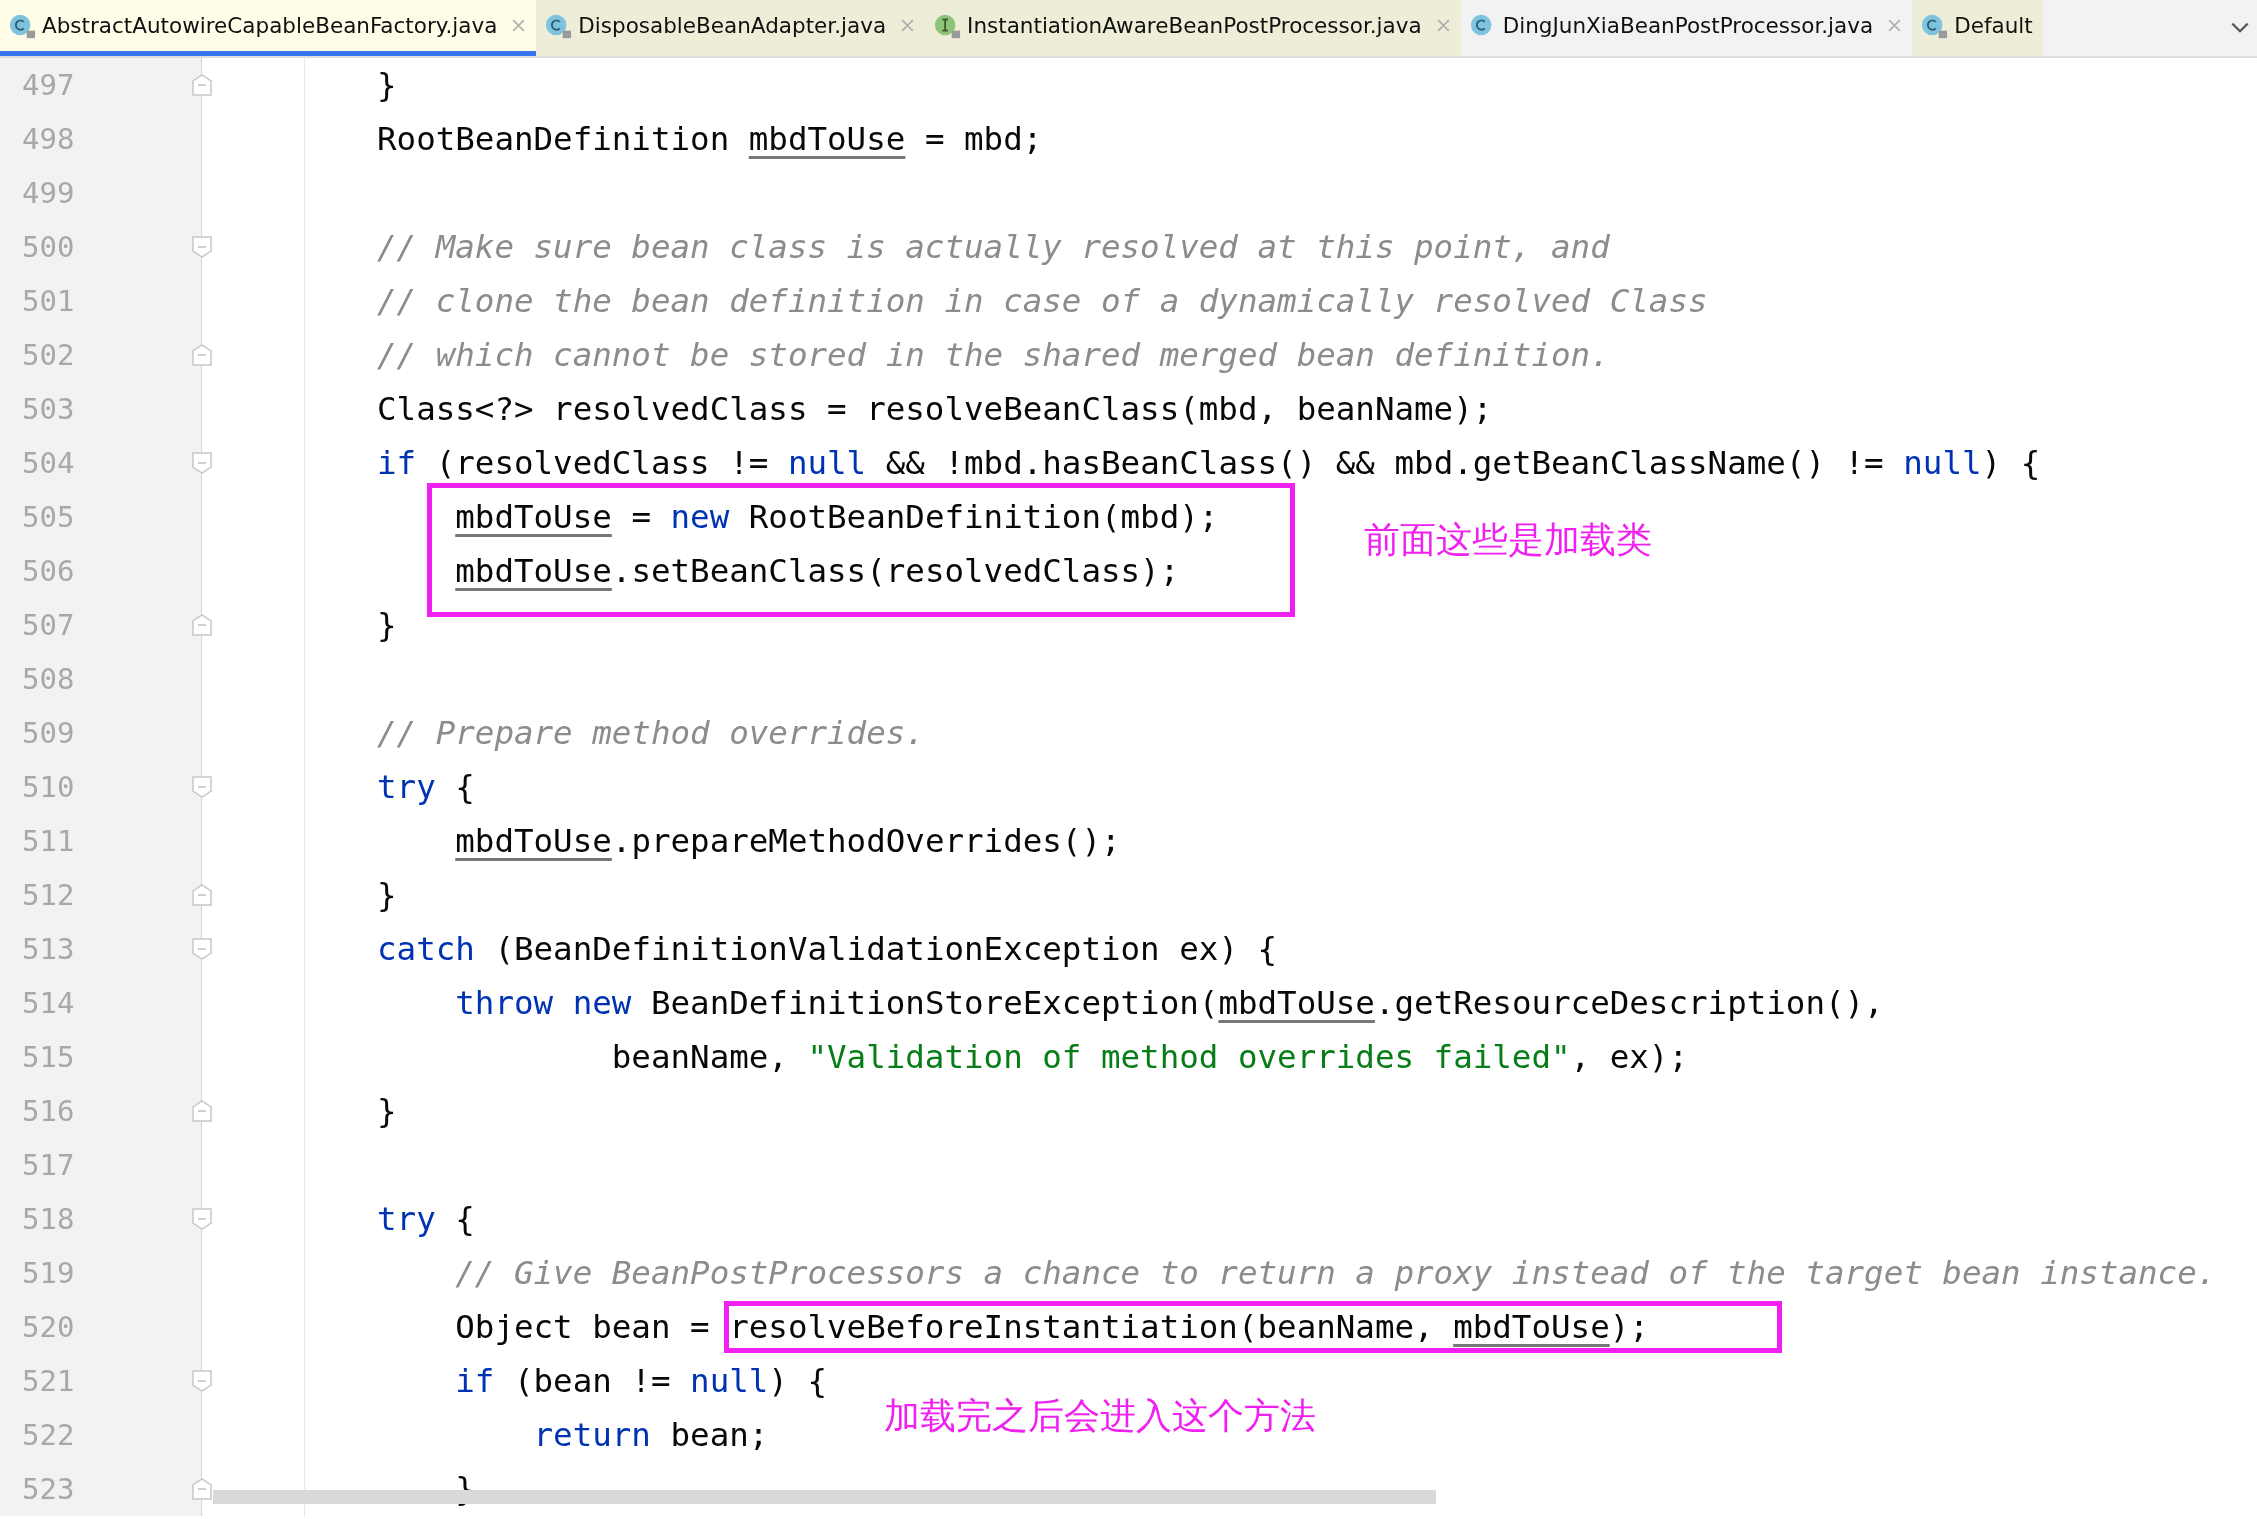  Describe the element at coordinates (48, 193) in the screenshot. I see `line-number: 499` at that location.